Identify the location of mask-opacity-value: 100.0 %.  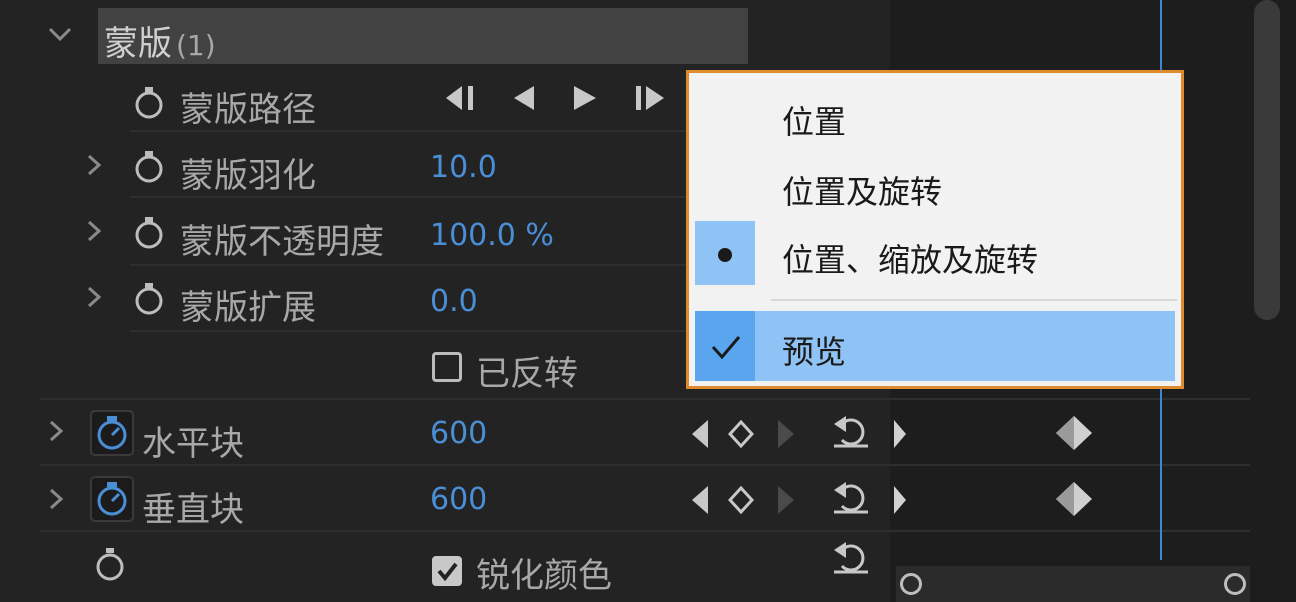
(492, 235).